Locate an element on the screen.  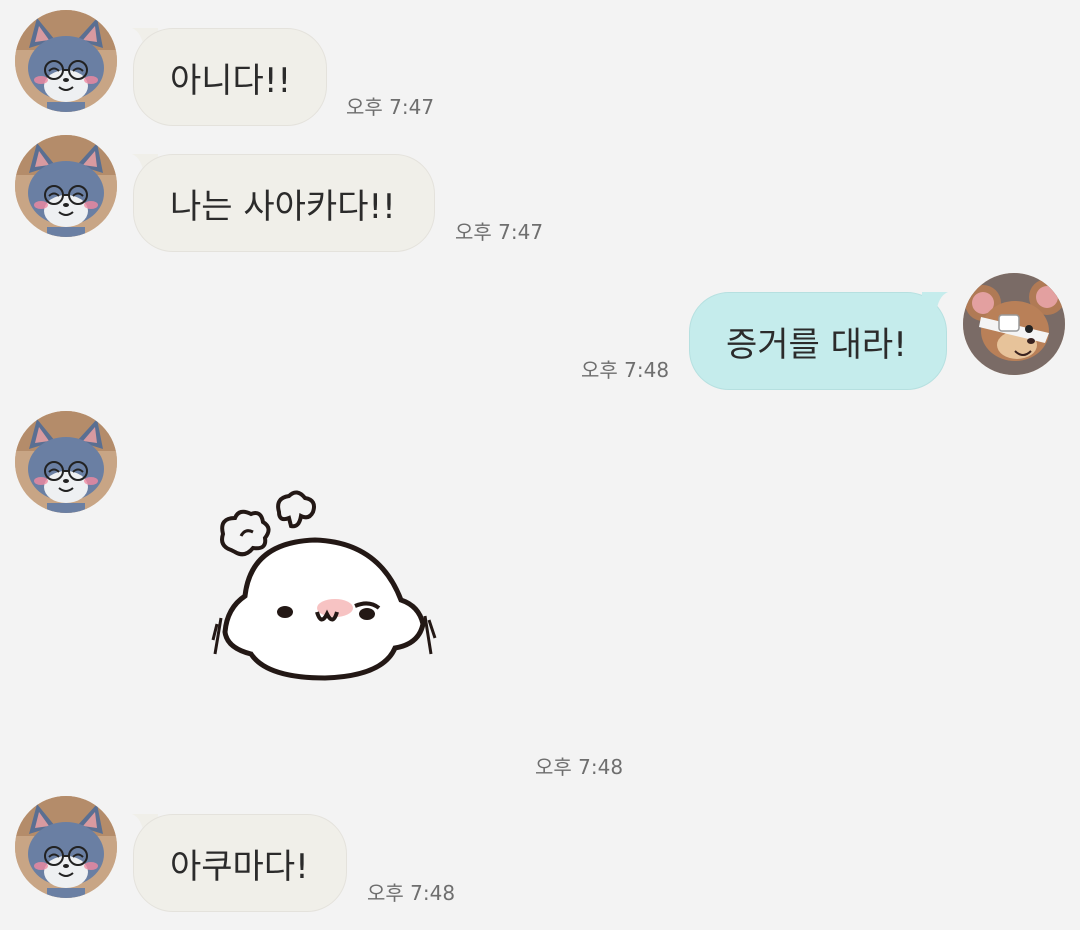
jerry-mouse-avatar-icon is located at coordinates (1014, 324).